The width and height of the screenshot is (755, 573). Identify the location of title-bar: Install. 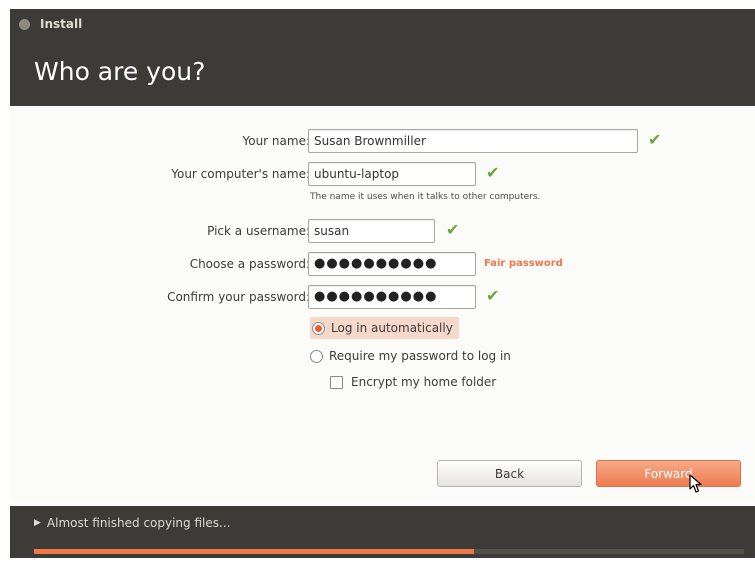
(382, 24).